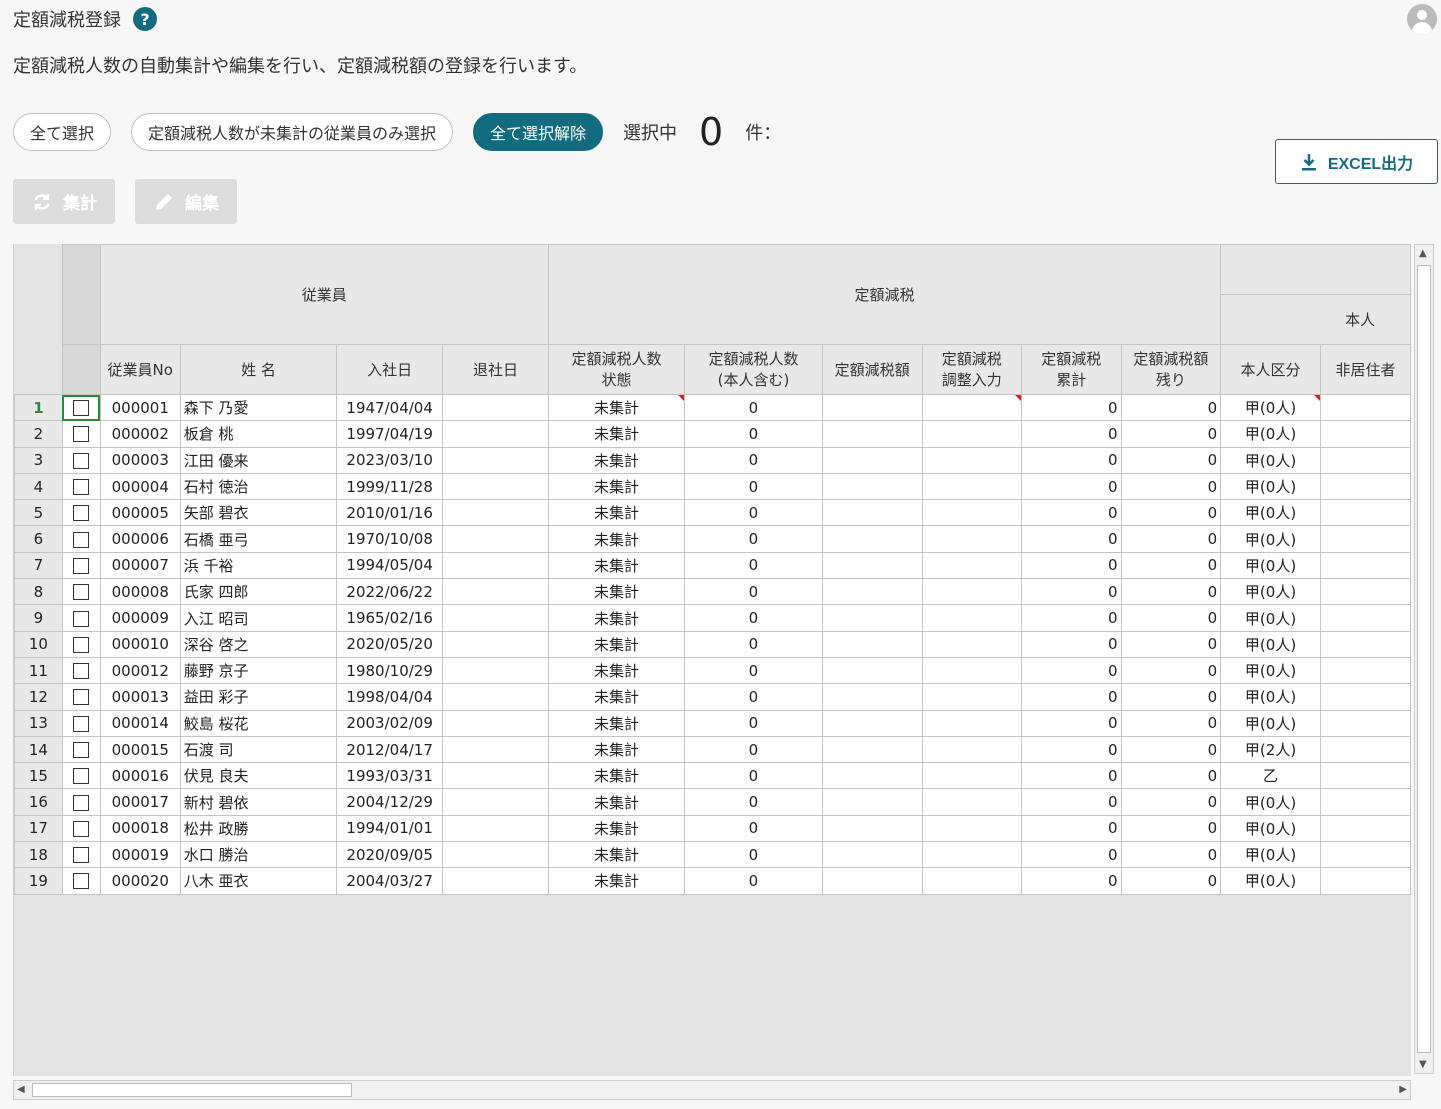 This screenshot has width=1441, height=1109. I want to click on row-number: 17, so click(38, 828).